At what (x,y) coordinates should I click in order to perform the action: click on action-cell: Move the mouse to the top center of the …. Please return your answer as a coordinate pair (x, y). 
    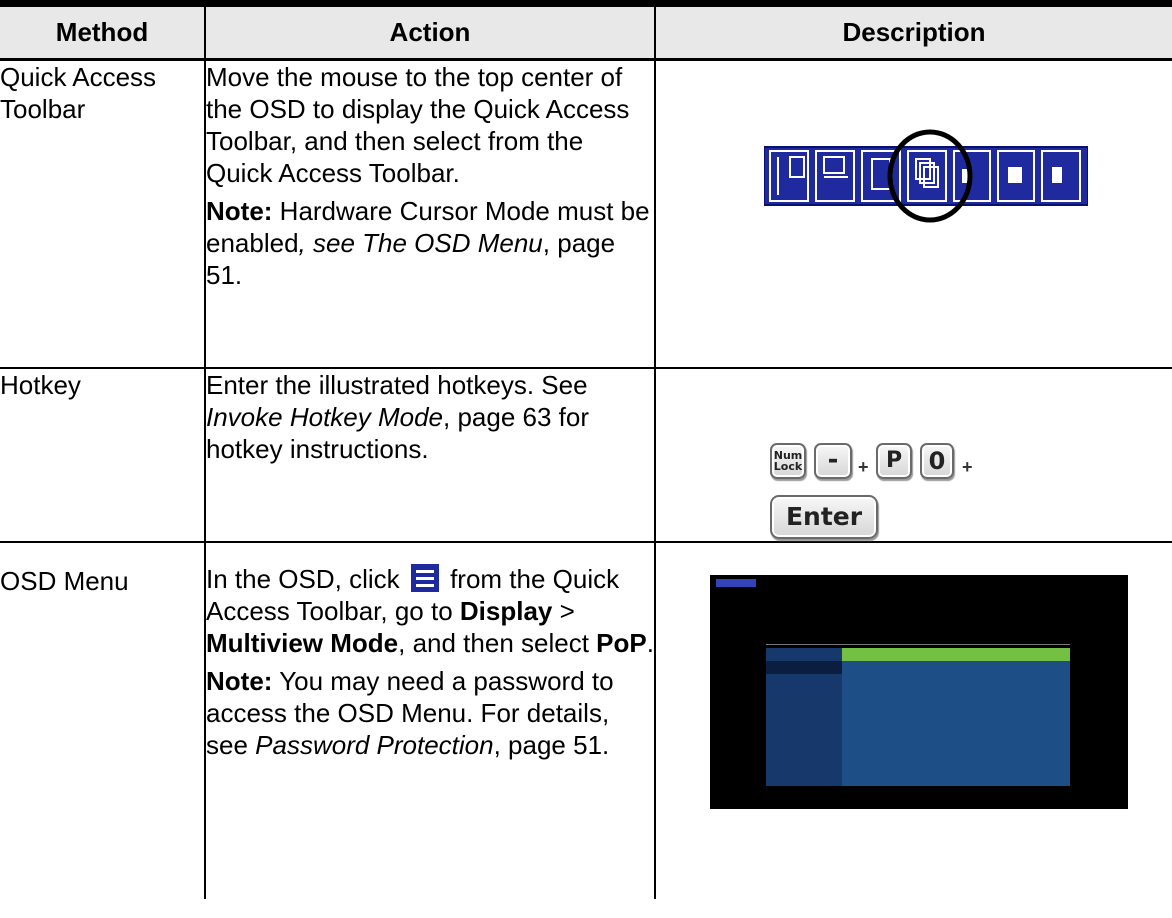
    Looking at the image, I should click on (429, 214).